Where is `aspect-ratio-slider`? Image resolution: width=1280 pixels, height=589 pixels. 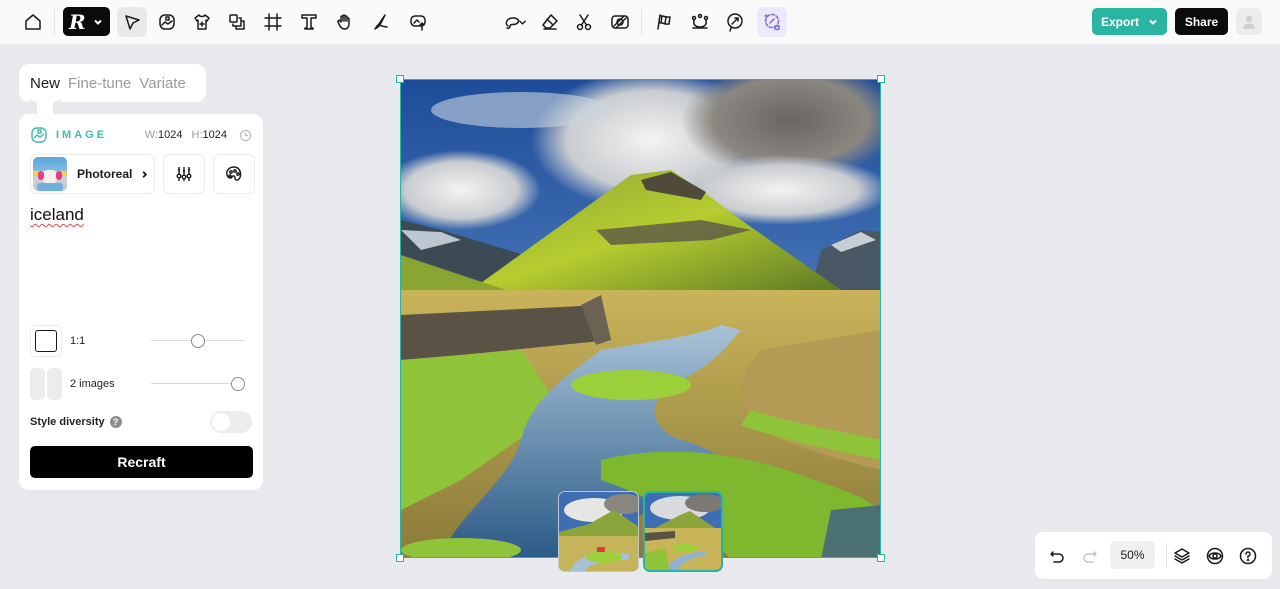 aspect-ratio-slider is located at coordinates (198, 341).